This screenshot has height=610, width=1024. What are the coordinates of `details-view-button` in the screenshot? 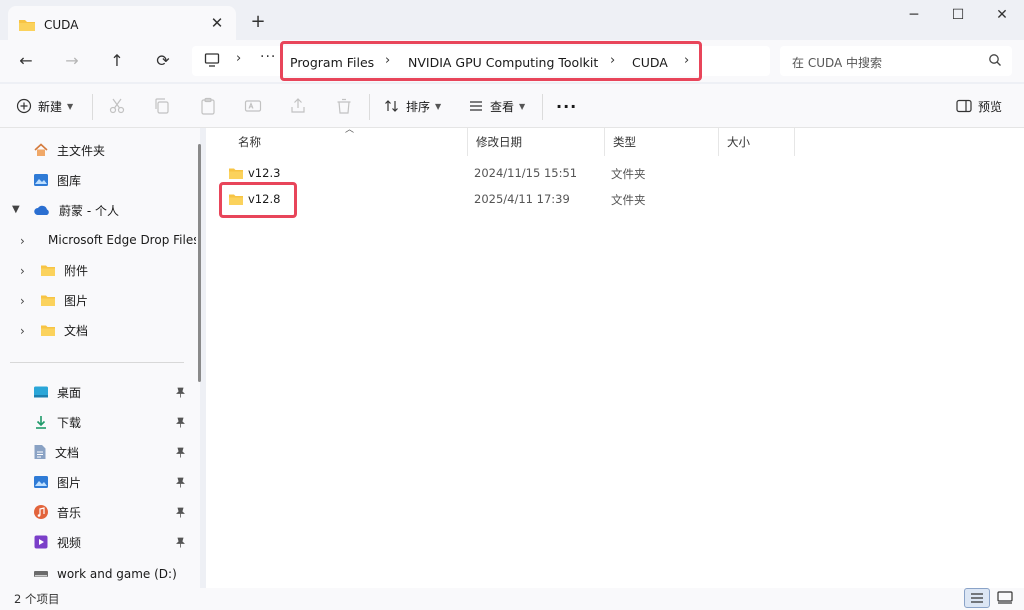 It's located at (977, 598).